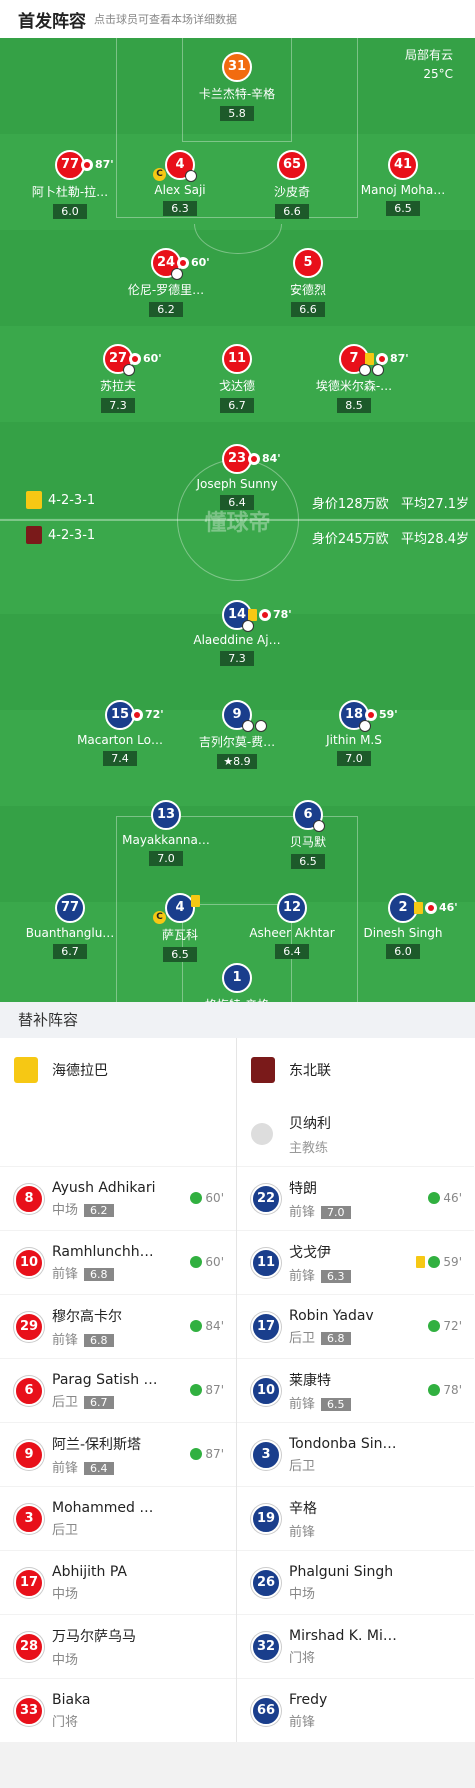 This screenshot has width=475, height=1788. I want to click on player-number: 77 87', so click(84, 165).